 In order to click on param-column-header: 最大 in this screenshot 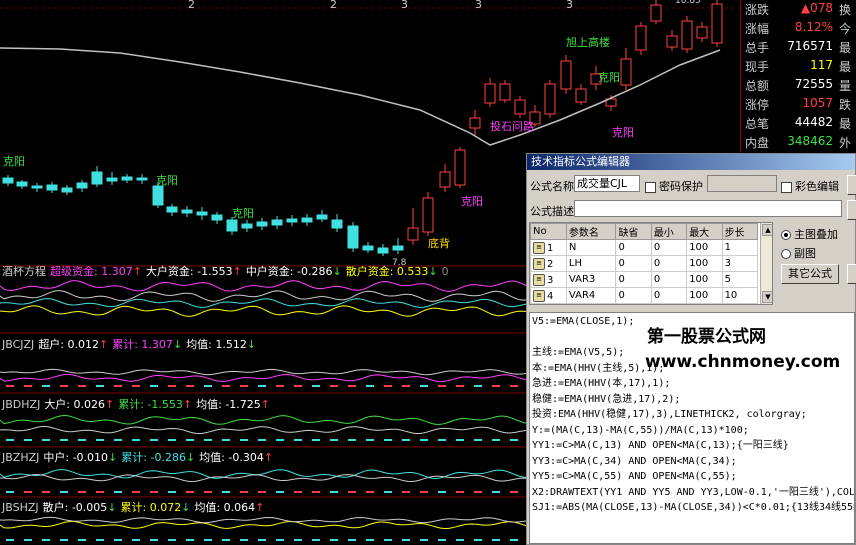, I will do `click(704, 231)`.